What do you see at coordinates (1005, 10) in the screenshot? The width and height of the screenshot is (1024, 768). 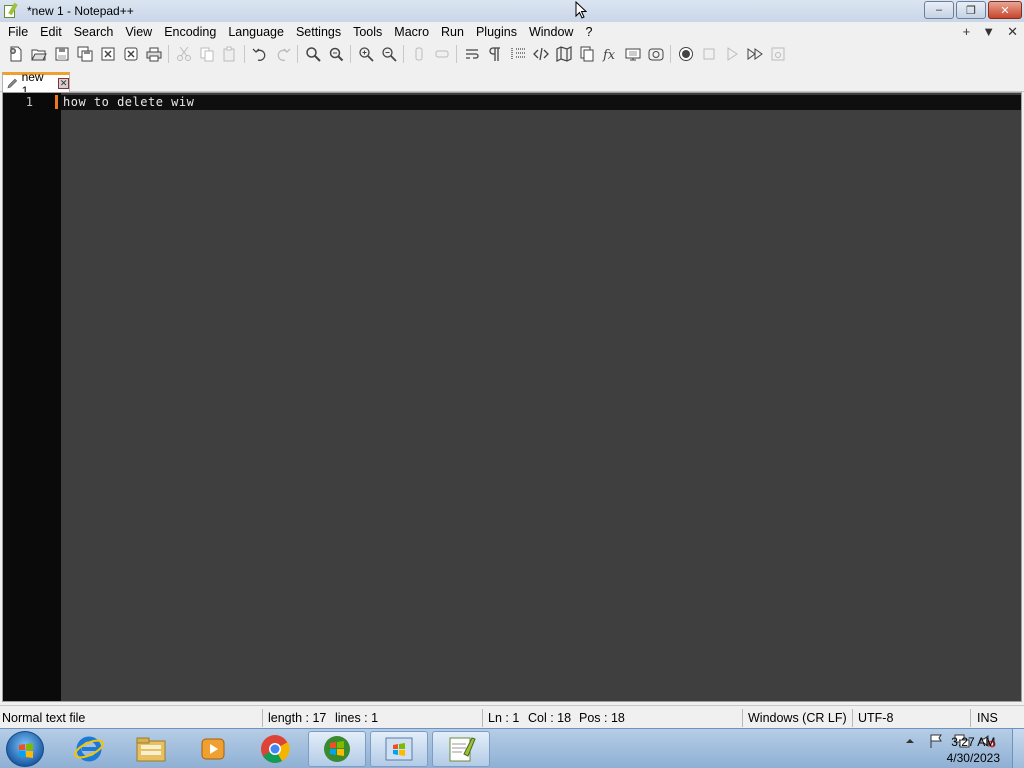 I see `close-button: ✕` at bounding box center [1005, 10].